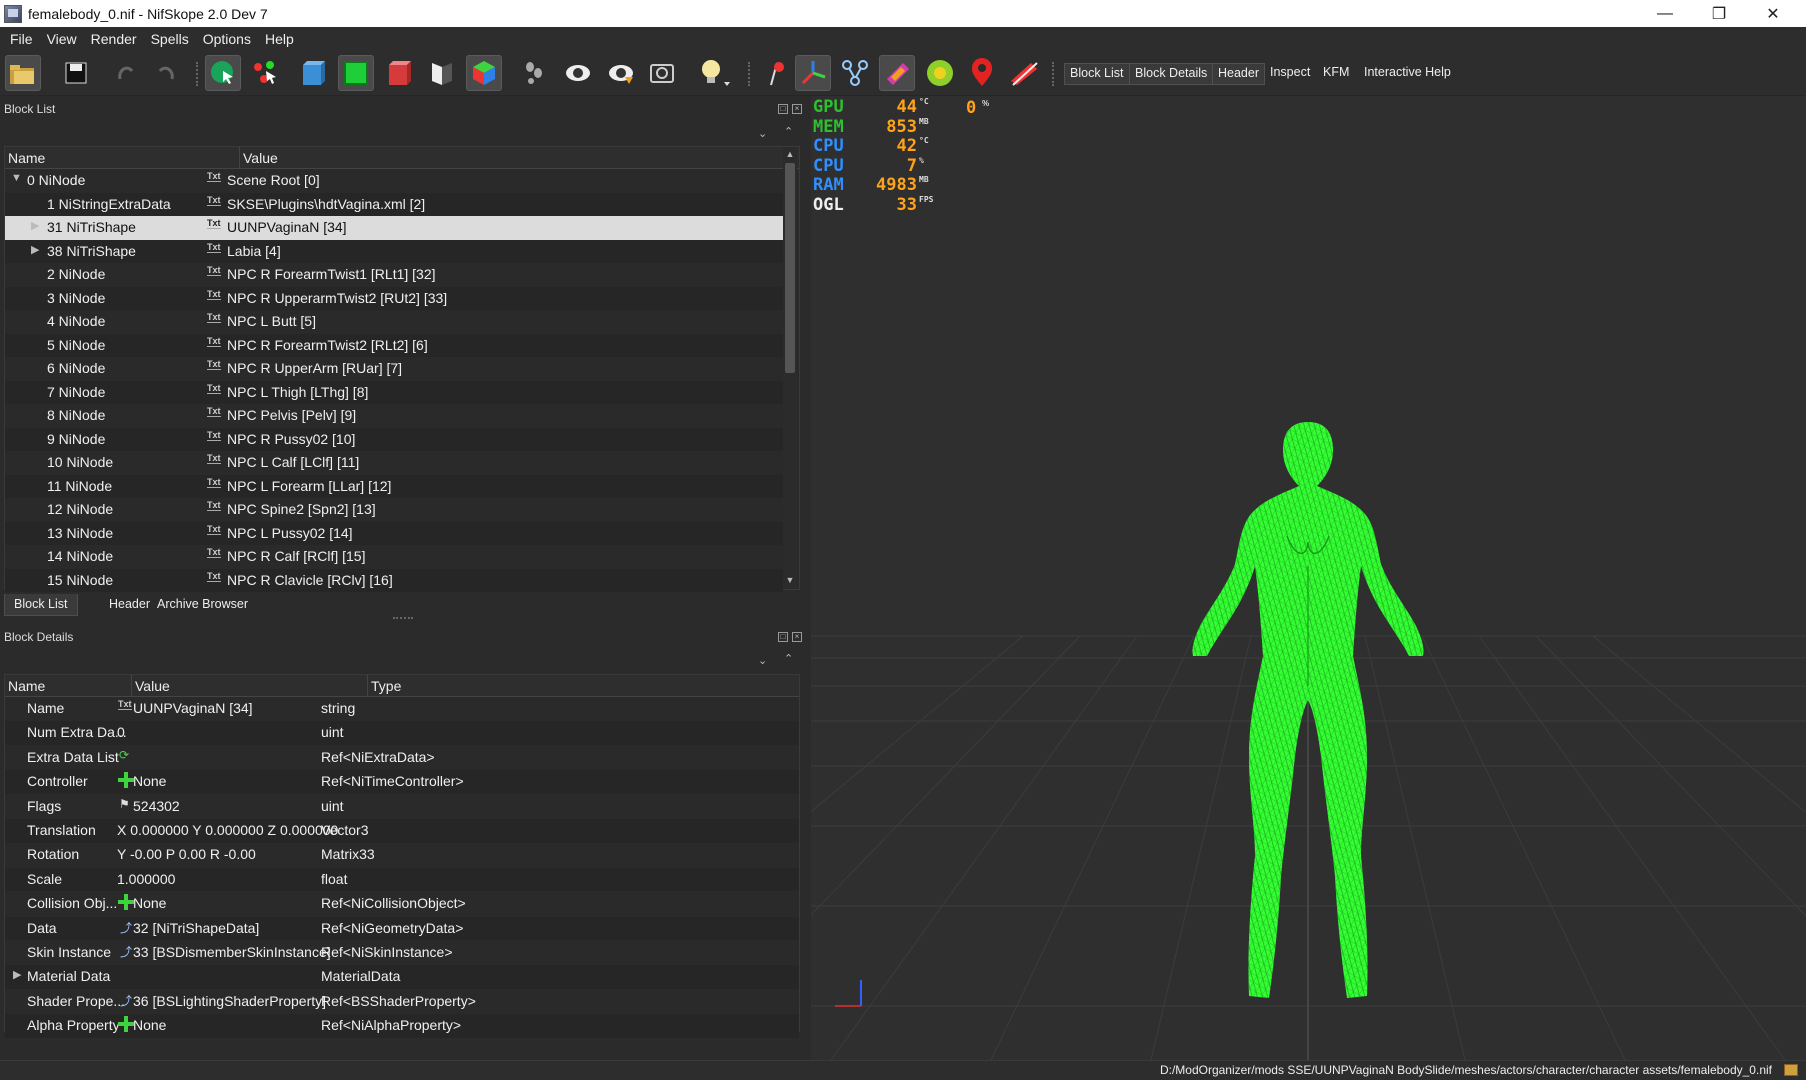 The width and height of the screenshot is (1806, 1080). I want to click on detail-row: Alpha Property None Ref<NiAlphaProperty>, so click(402, 1026).